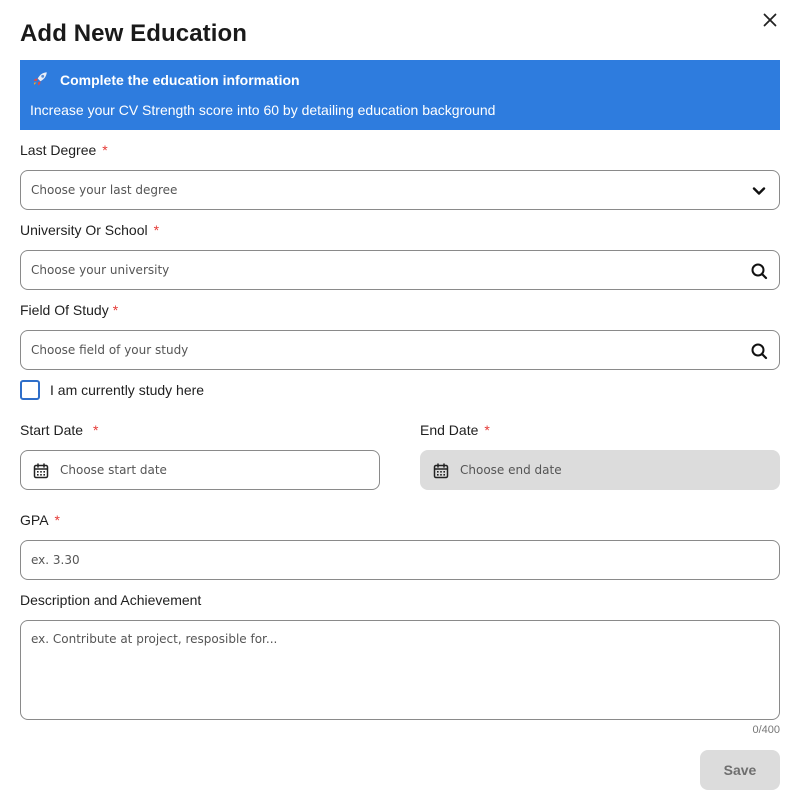 This screenshot has width=800, height=810. I want to click on start-date-field, so click(200, 470).